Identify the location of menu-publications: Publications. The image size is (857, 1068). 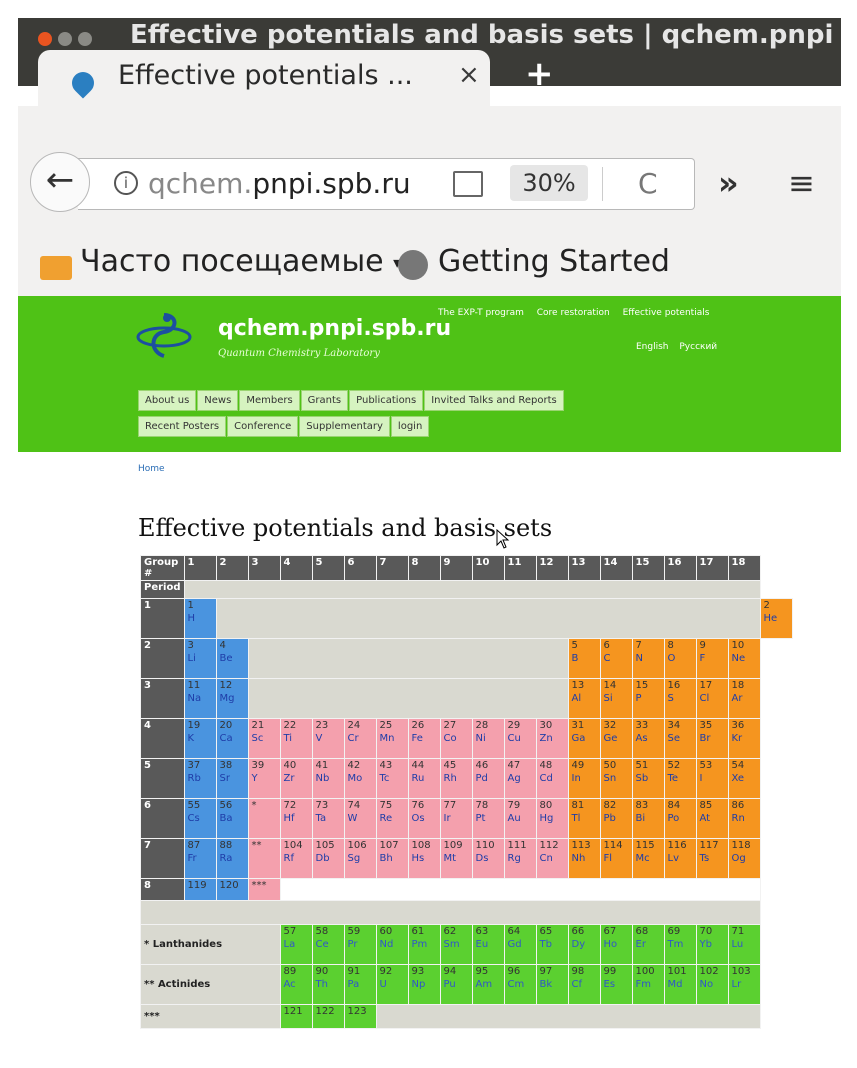
(386, 400).